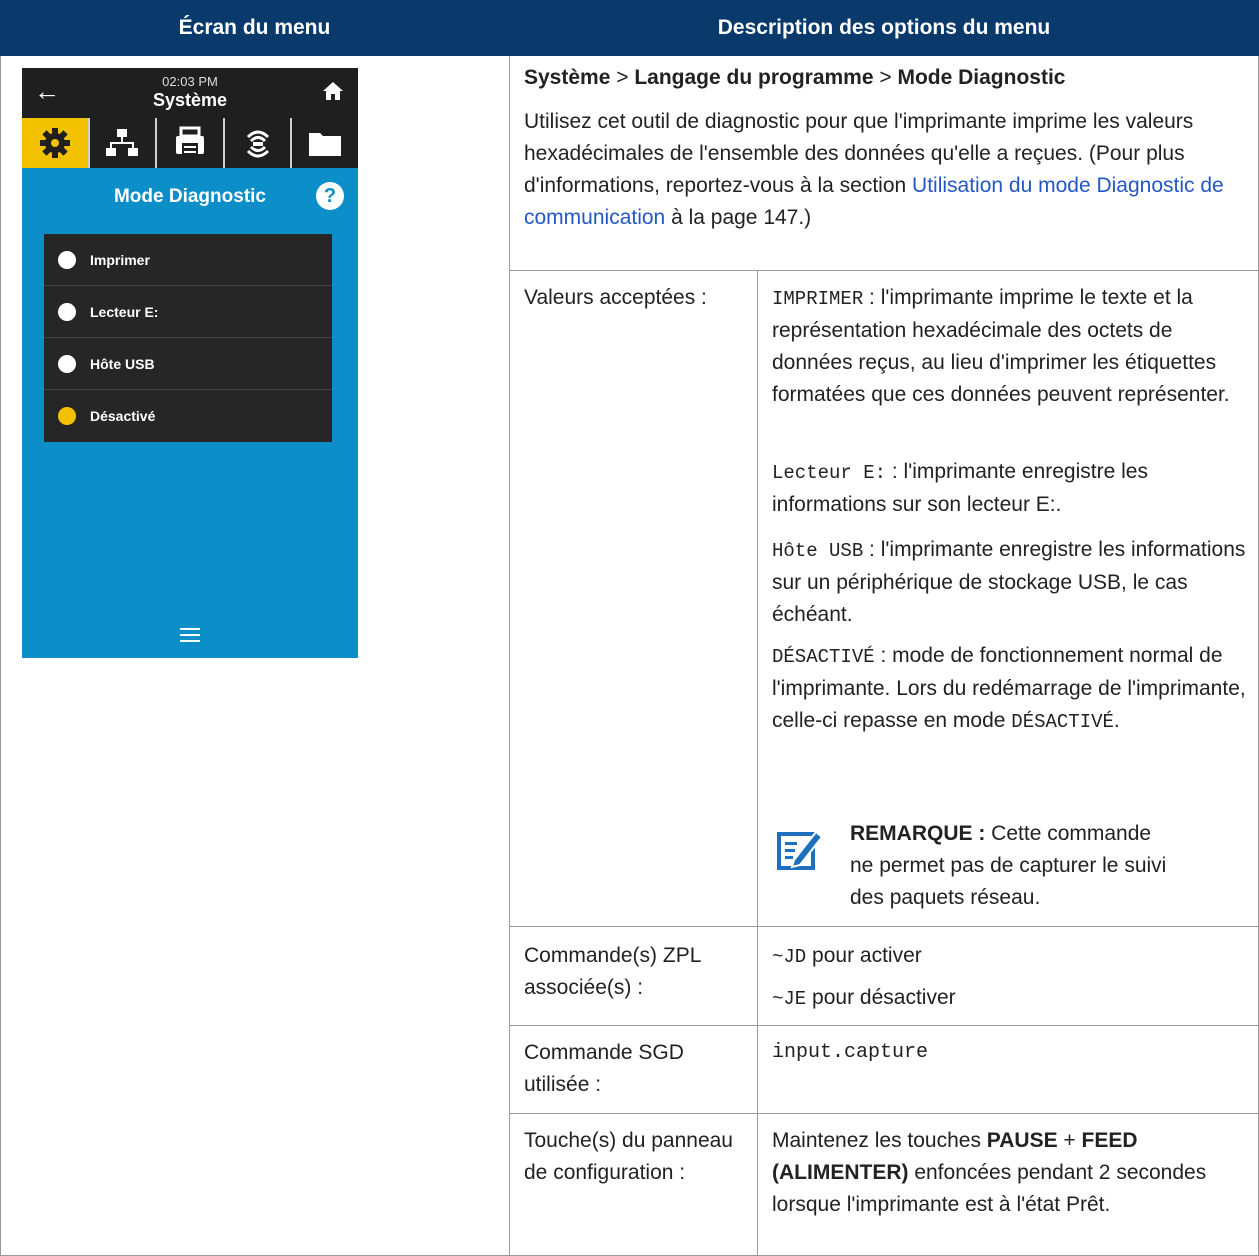 This screenshot has height=1256, width=1259. I want to click on tab-storage, so click(324, 143).